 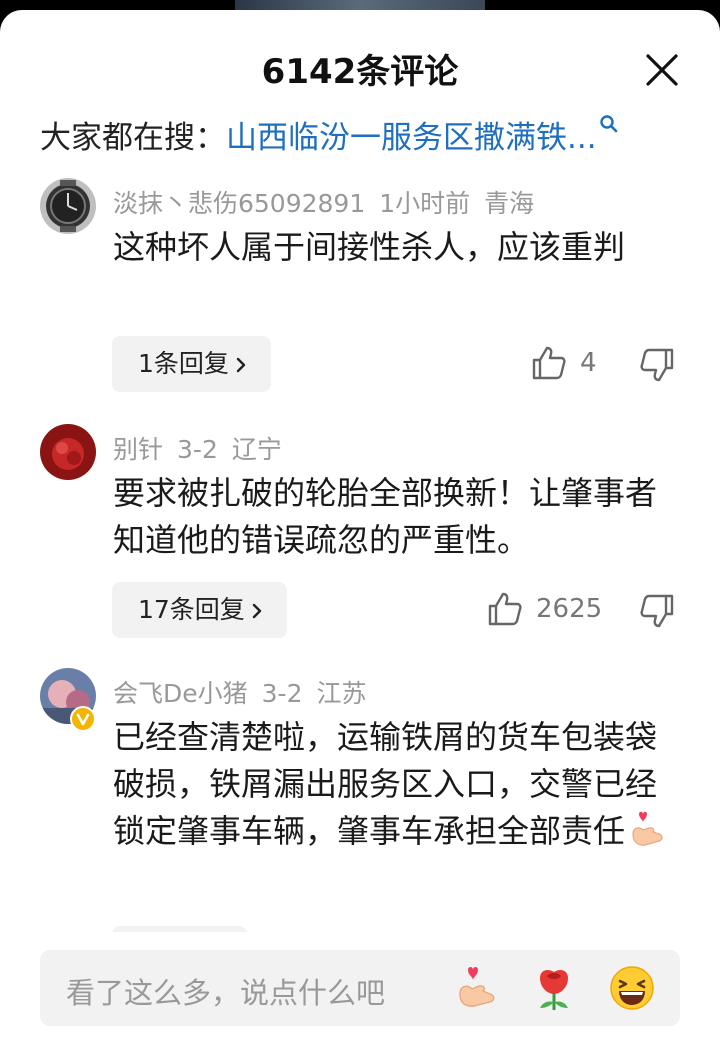 I want to click on comment-text: 这种坏人属于间接性杀人，应该重判, so click(x=369, y=247).